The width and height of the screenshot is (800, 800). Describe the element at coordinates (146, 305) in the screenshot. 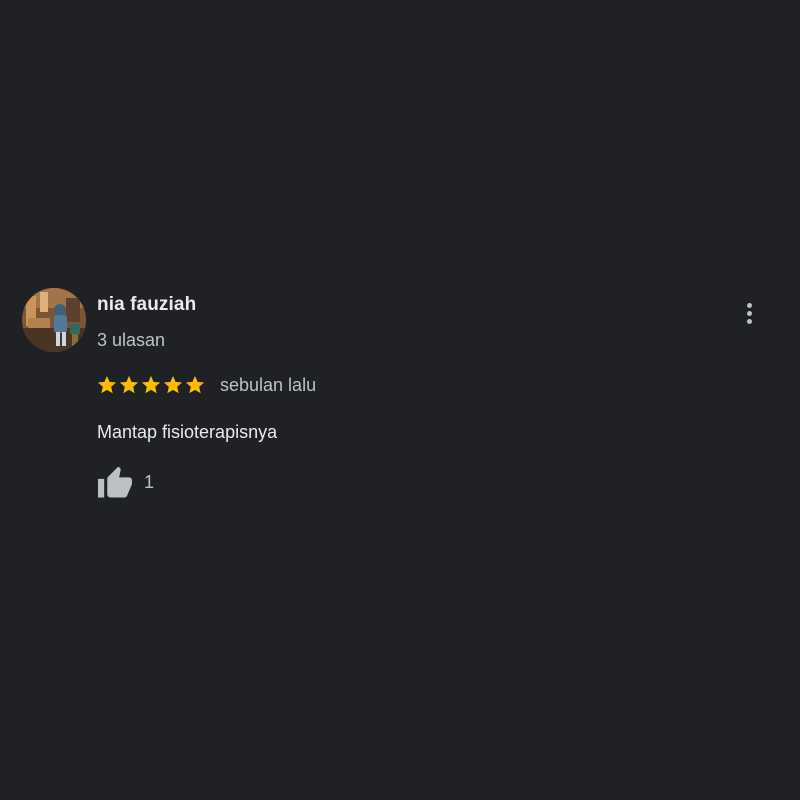

I see `reviewer-name: nia fauziah` at that location.